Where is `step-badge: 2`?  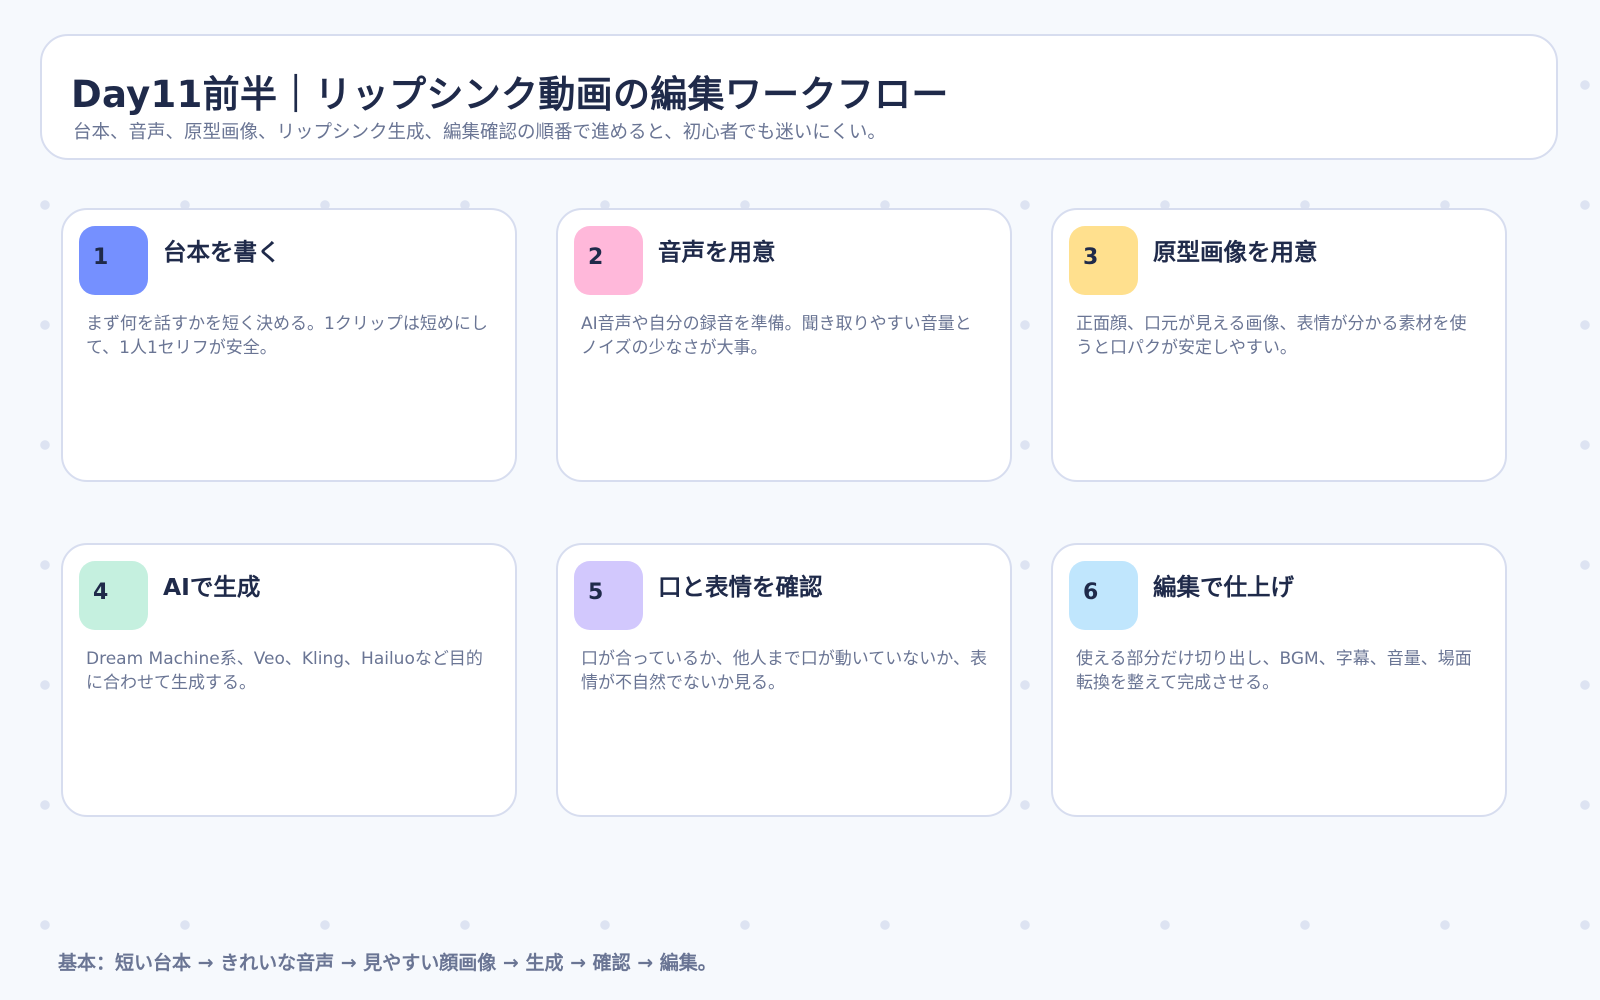
step-badge: 2 is located at coordinates (608, 260).